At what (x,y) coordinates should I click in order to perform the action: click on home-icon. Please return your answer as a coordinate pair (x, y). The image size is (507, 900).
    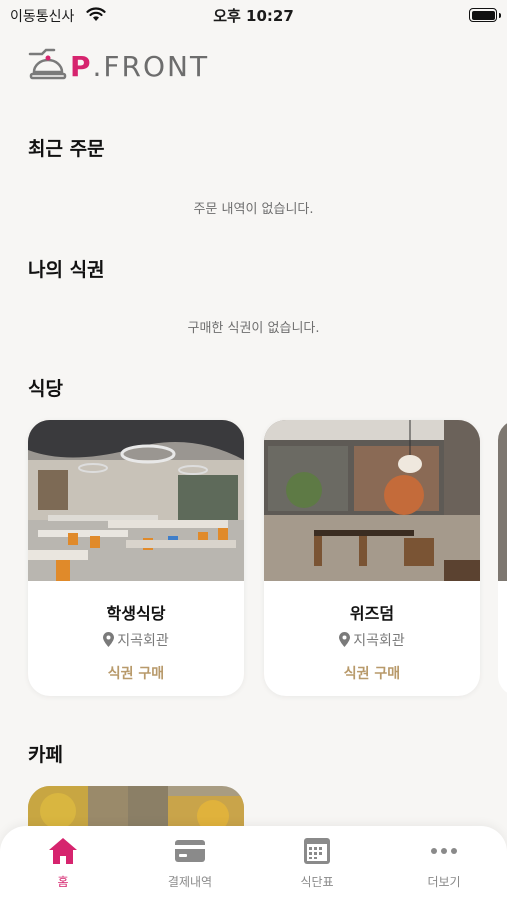
    Looking at the image, I should click on (63, 851).